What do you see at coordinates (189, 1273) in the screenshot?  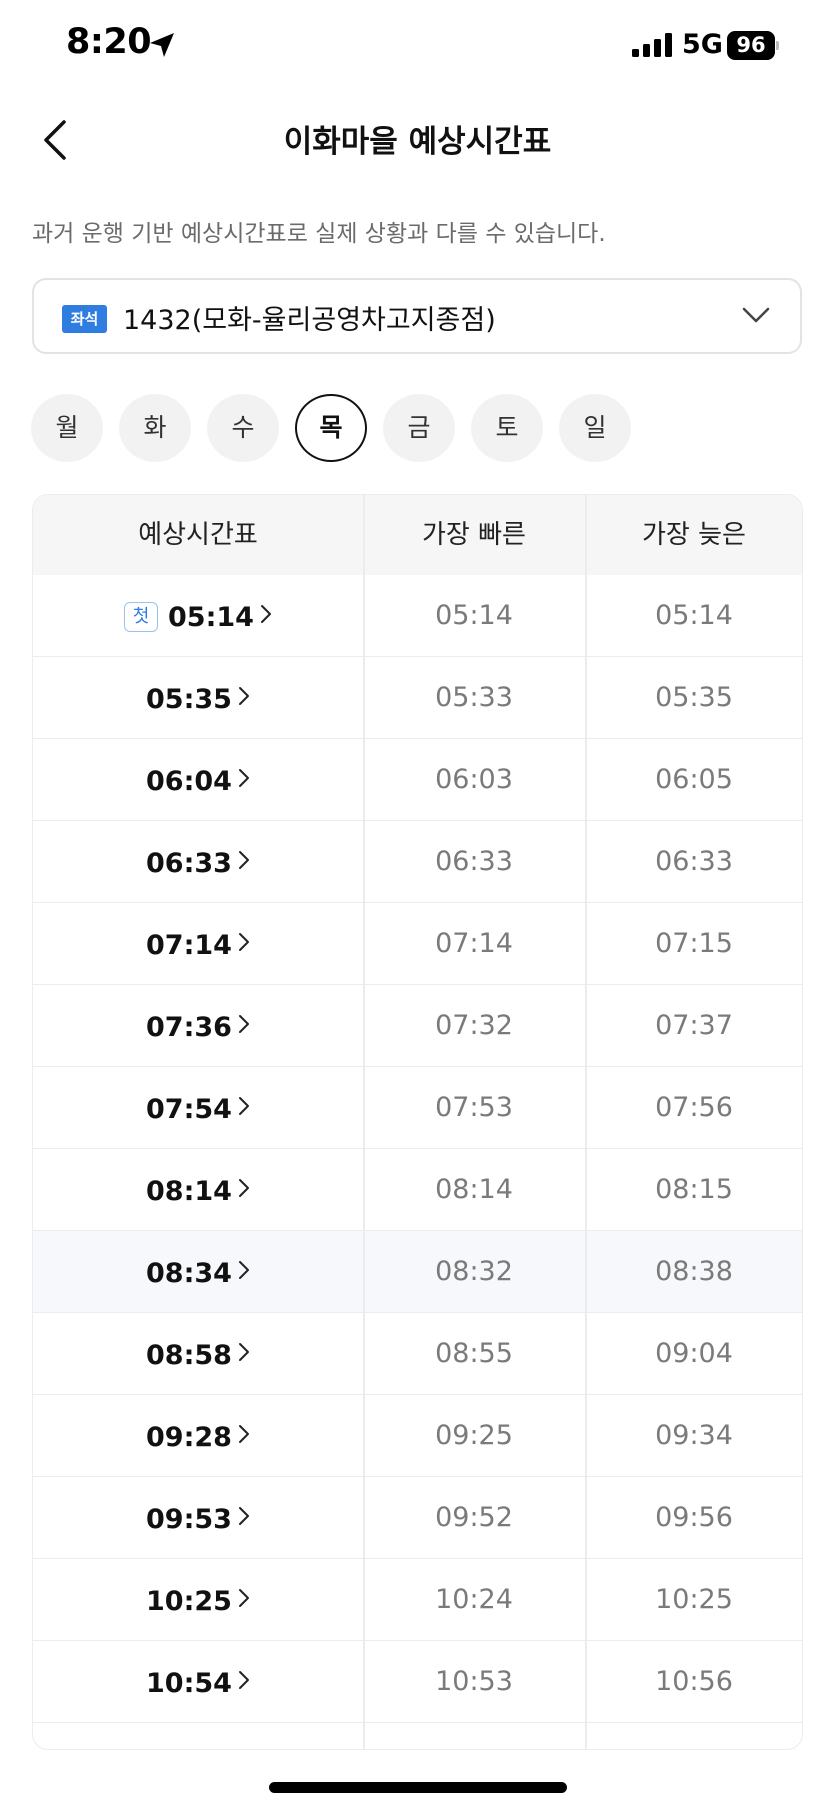 I see `scheduled-time: 08:34` at bounding box center [189, 1273].